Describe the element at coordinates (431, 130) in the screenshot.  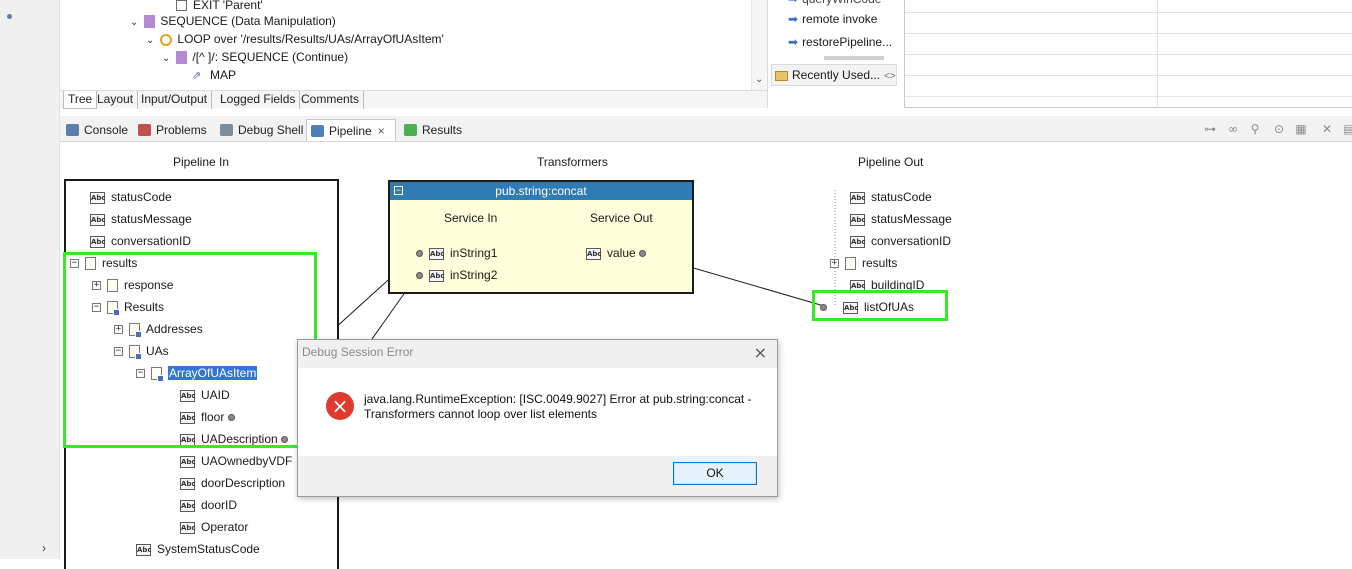
I see `tab-results: Results` at that location.